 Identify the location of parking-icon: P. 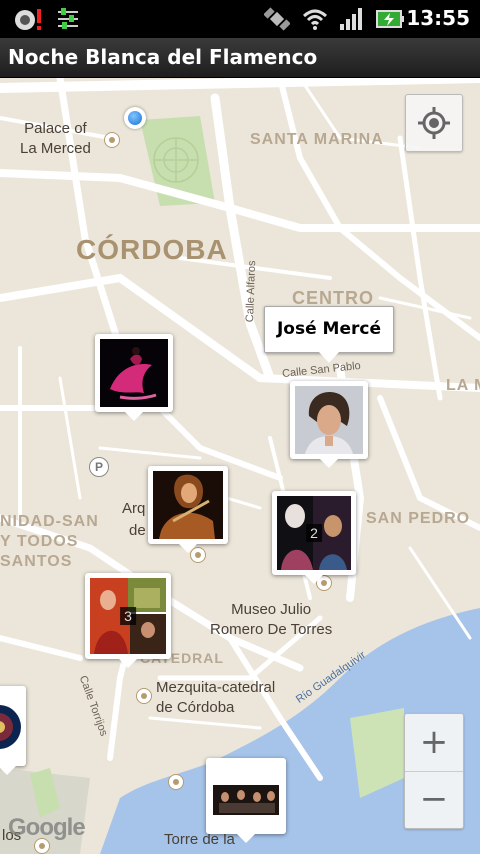
(99, 467).